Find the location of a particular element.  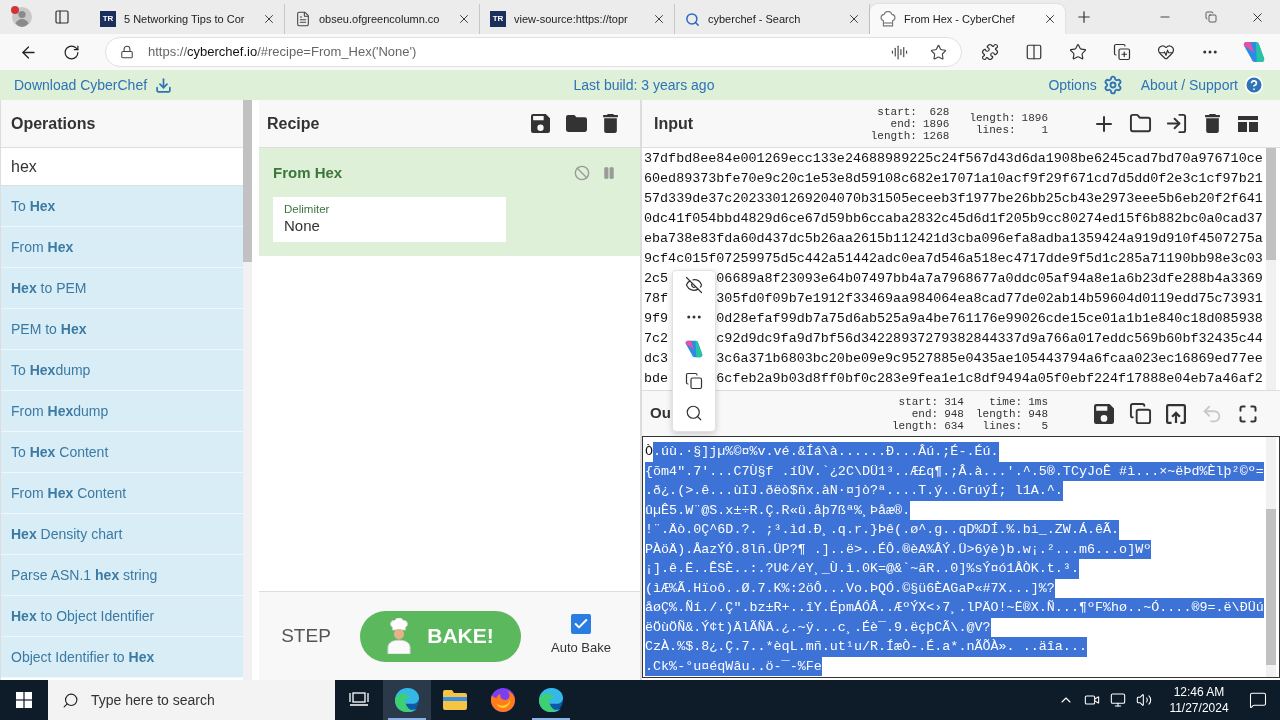

stat-value: 314 is located at coordinates (954, 401).